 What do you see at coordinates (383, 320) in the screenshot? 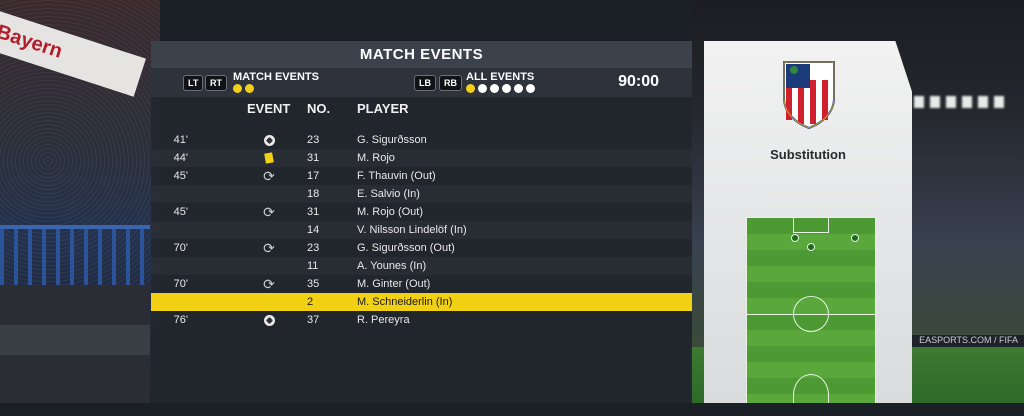
I see `player-name: R. Pereyra` at bounding box center [383, 320].